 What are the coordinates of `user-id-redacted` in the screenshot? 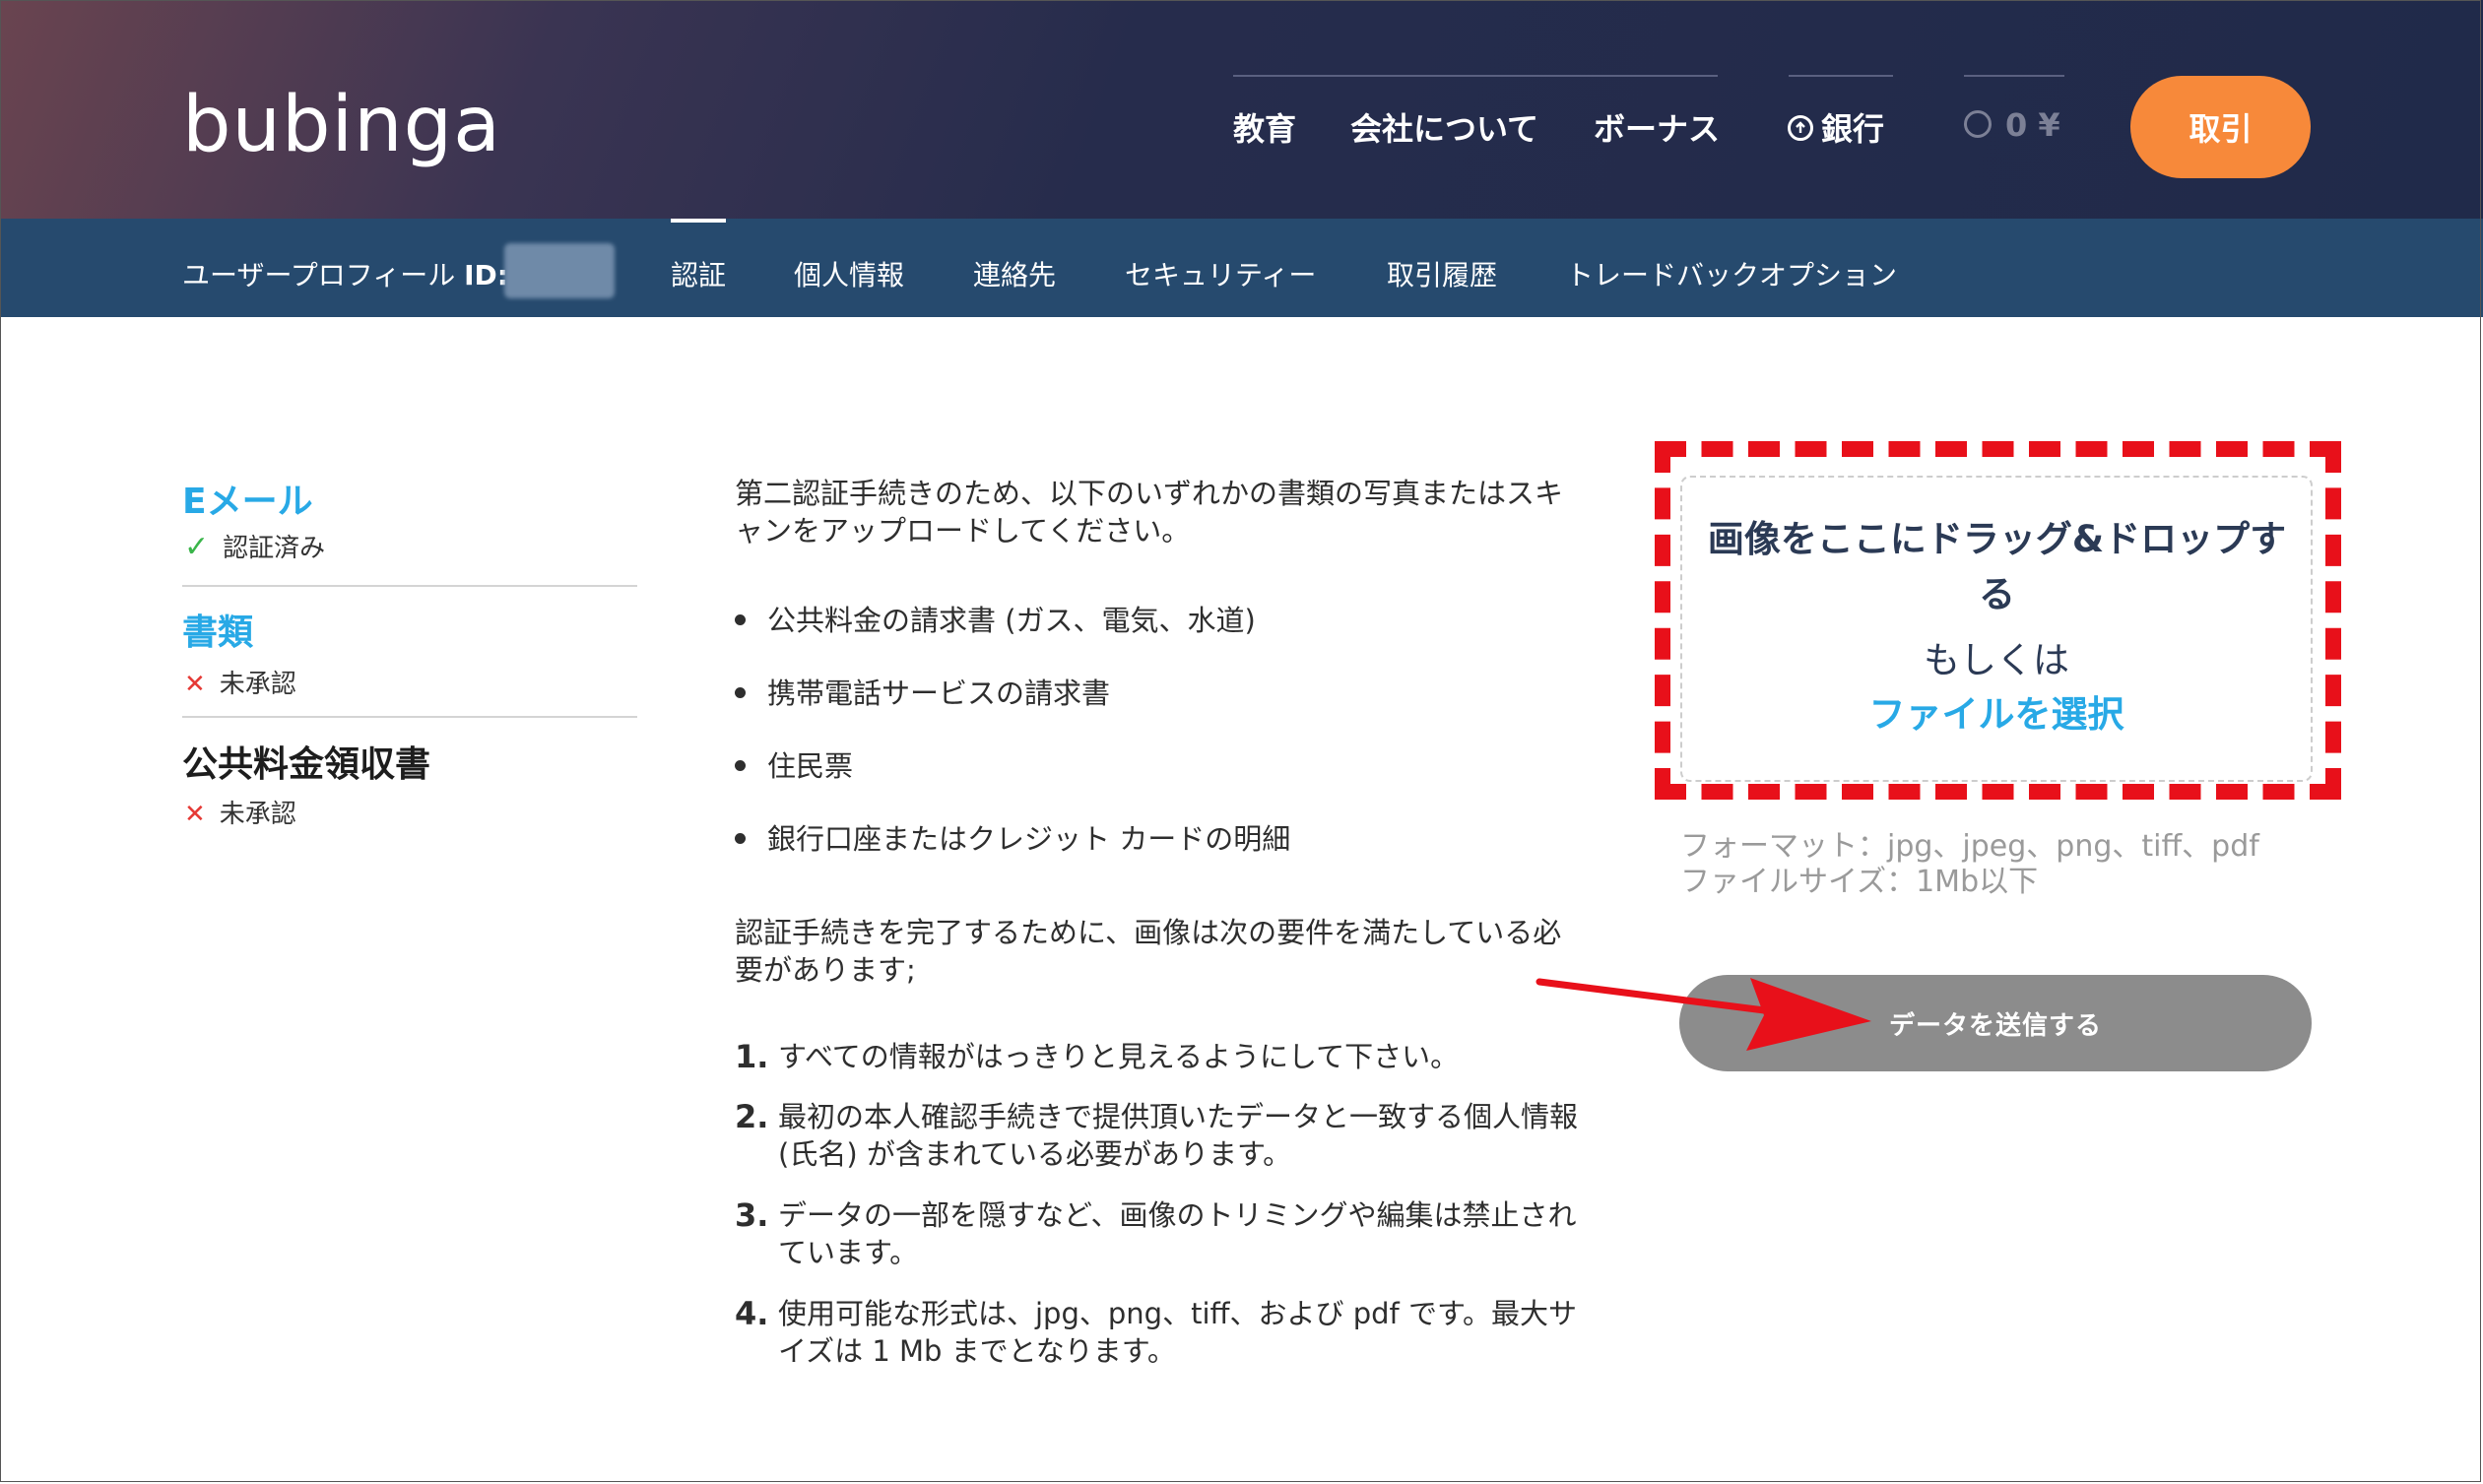 It's located at (559, 270).